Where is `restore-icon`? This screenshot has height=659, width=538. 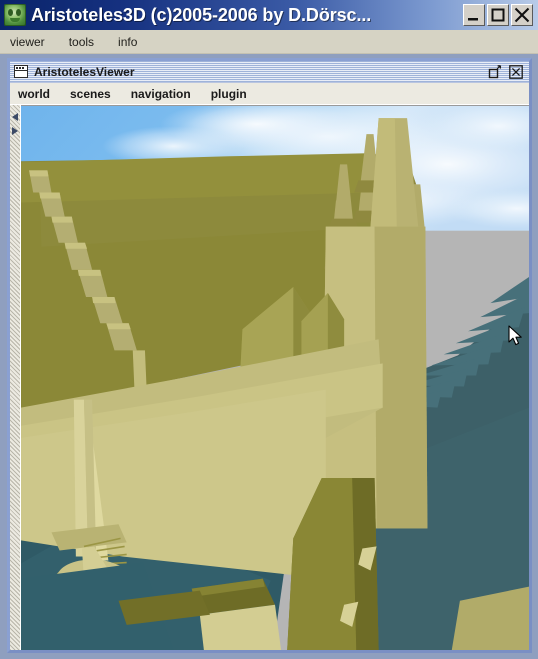
restore-icon is located at coordinates (495, 71).